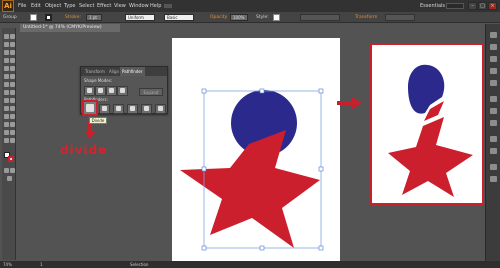  What do you see at coordinates (100, 91) in the screenshot?
I see `minus-front-button` at bounding box center [100, 91].